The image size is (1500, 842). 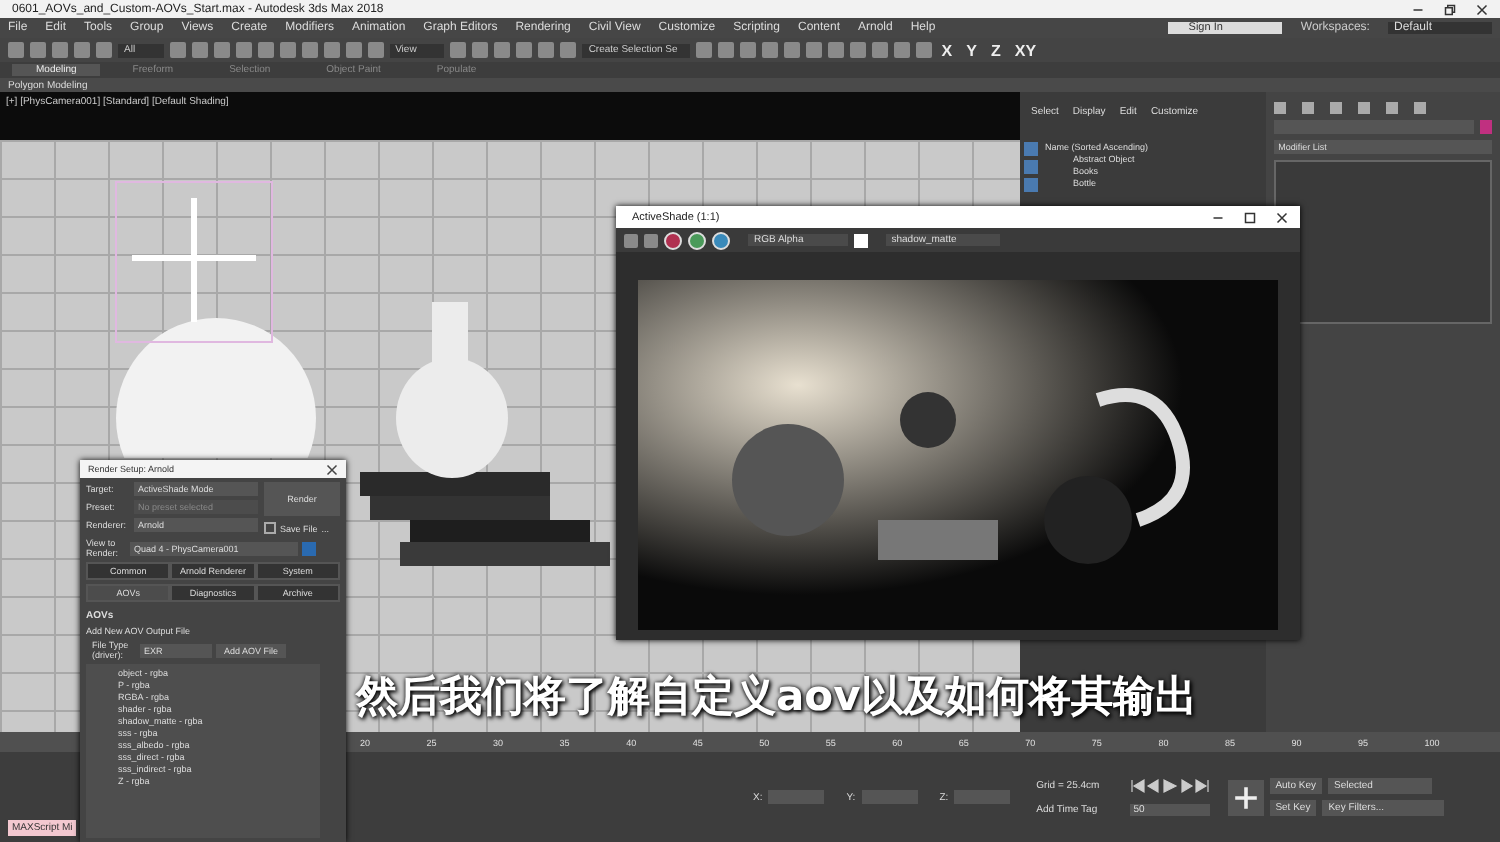 What do you see at coordinates (1025, 50) in the screenshot?
I see `axis-button: XY` at bounding box center [1025, 50].